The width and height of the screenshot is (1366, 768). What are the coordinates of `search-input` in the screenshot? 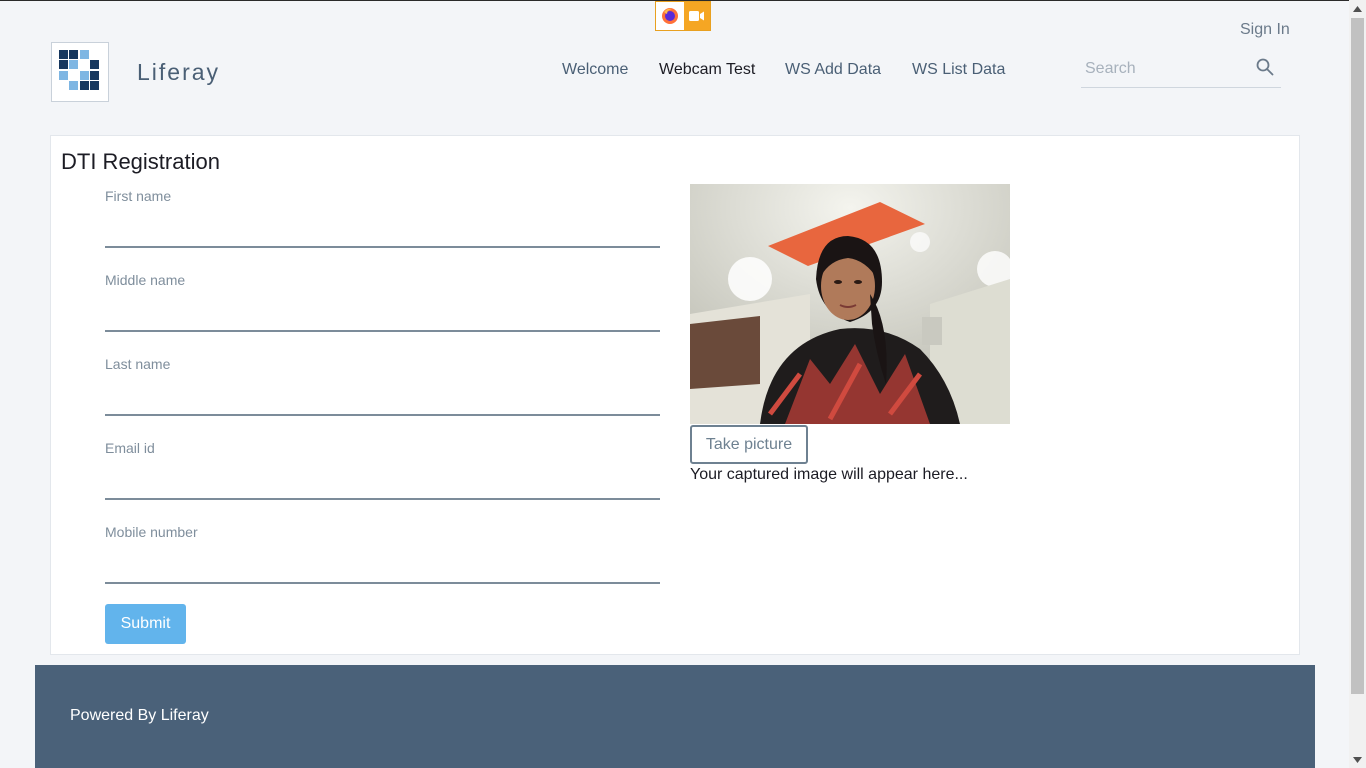 It's located at (1165, 69).